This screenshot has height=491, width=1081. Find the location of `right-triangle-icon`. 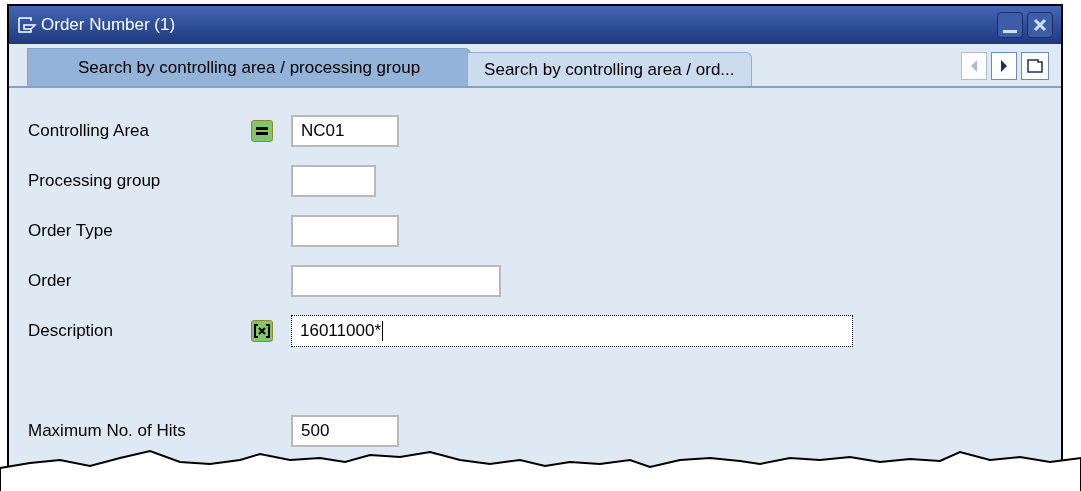

right-triangle-icon is located at coordinates (1004, 66).